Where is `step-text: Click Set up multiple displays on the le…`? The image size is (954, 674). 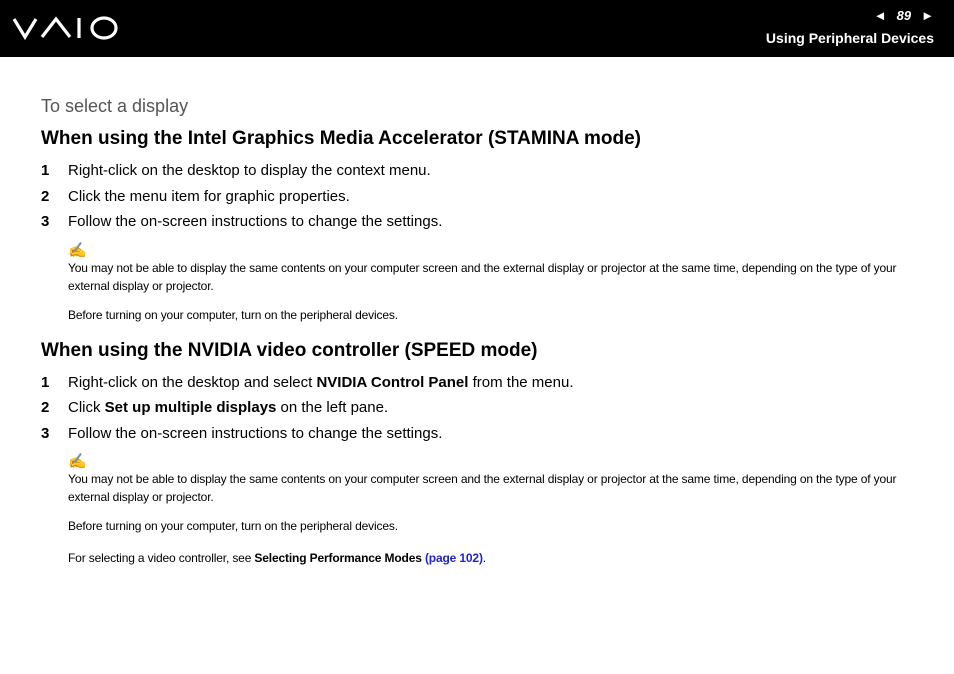 step-text: Click Set up multiple displays on the le… is located at coordinates (228, 408).